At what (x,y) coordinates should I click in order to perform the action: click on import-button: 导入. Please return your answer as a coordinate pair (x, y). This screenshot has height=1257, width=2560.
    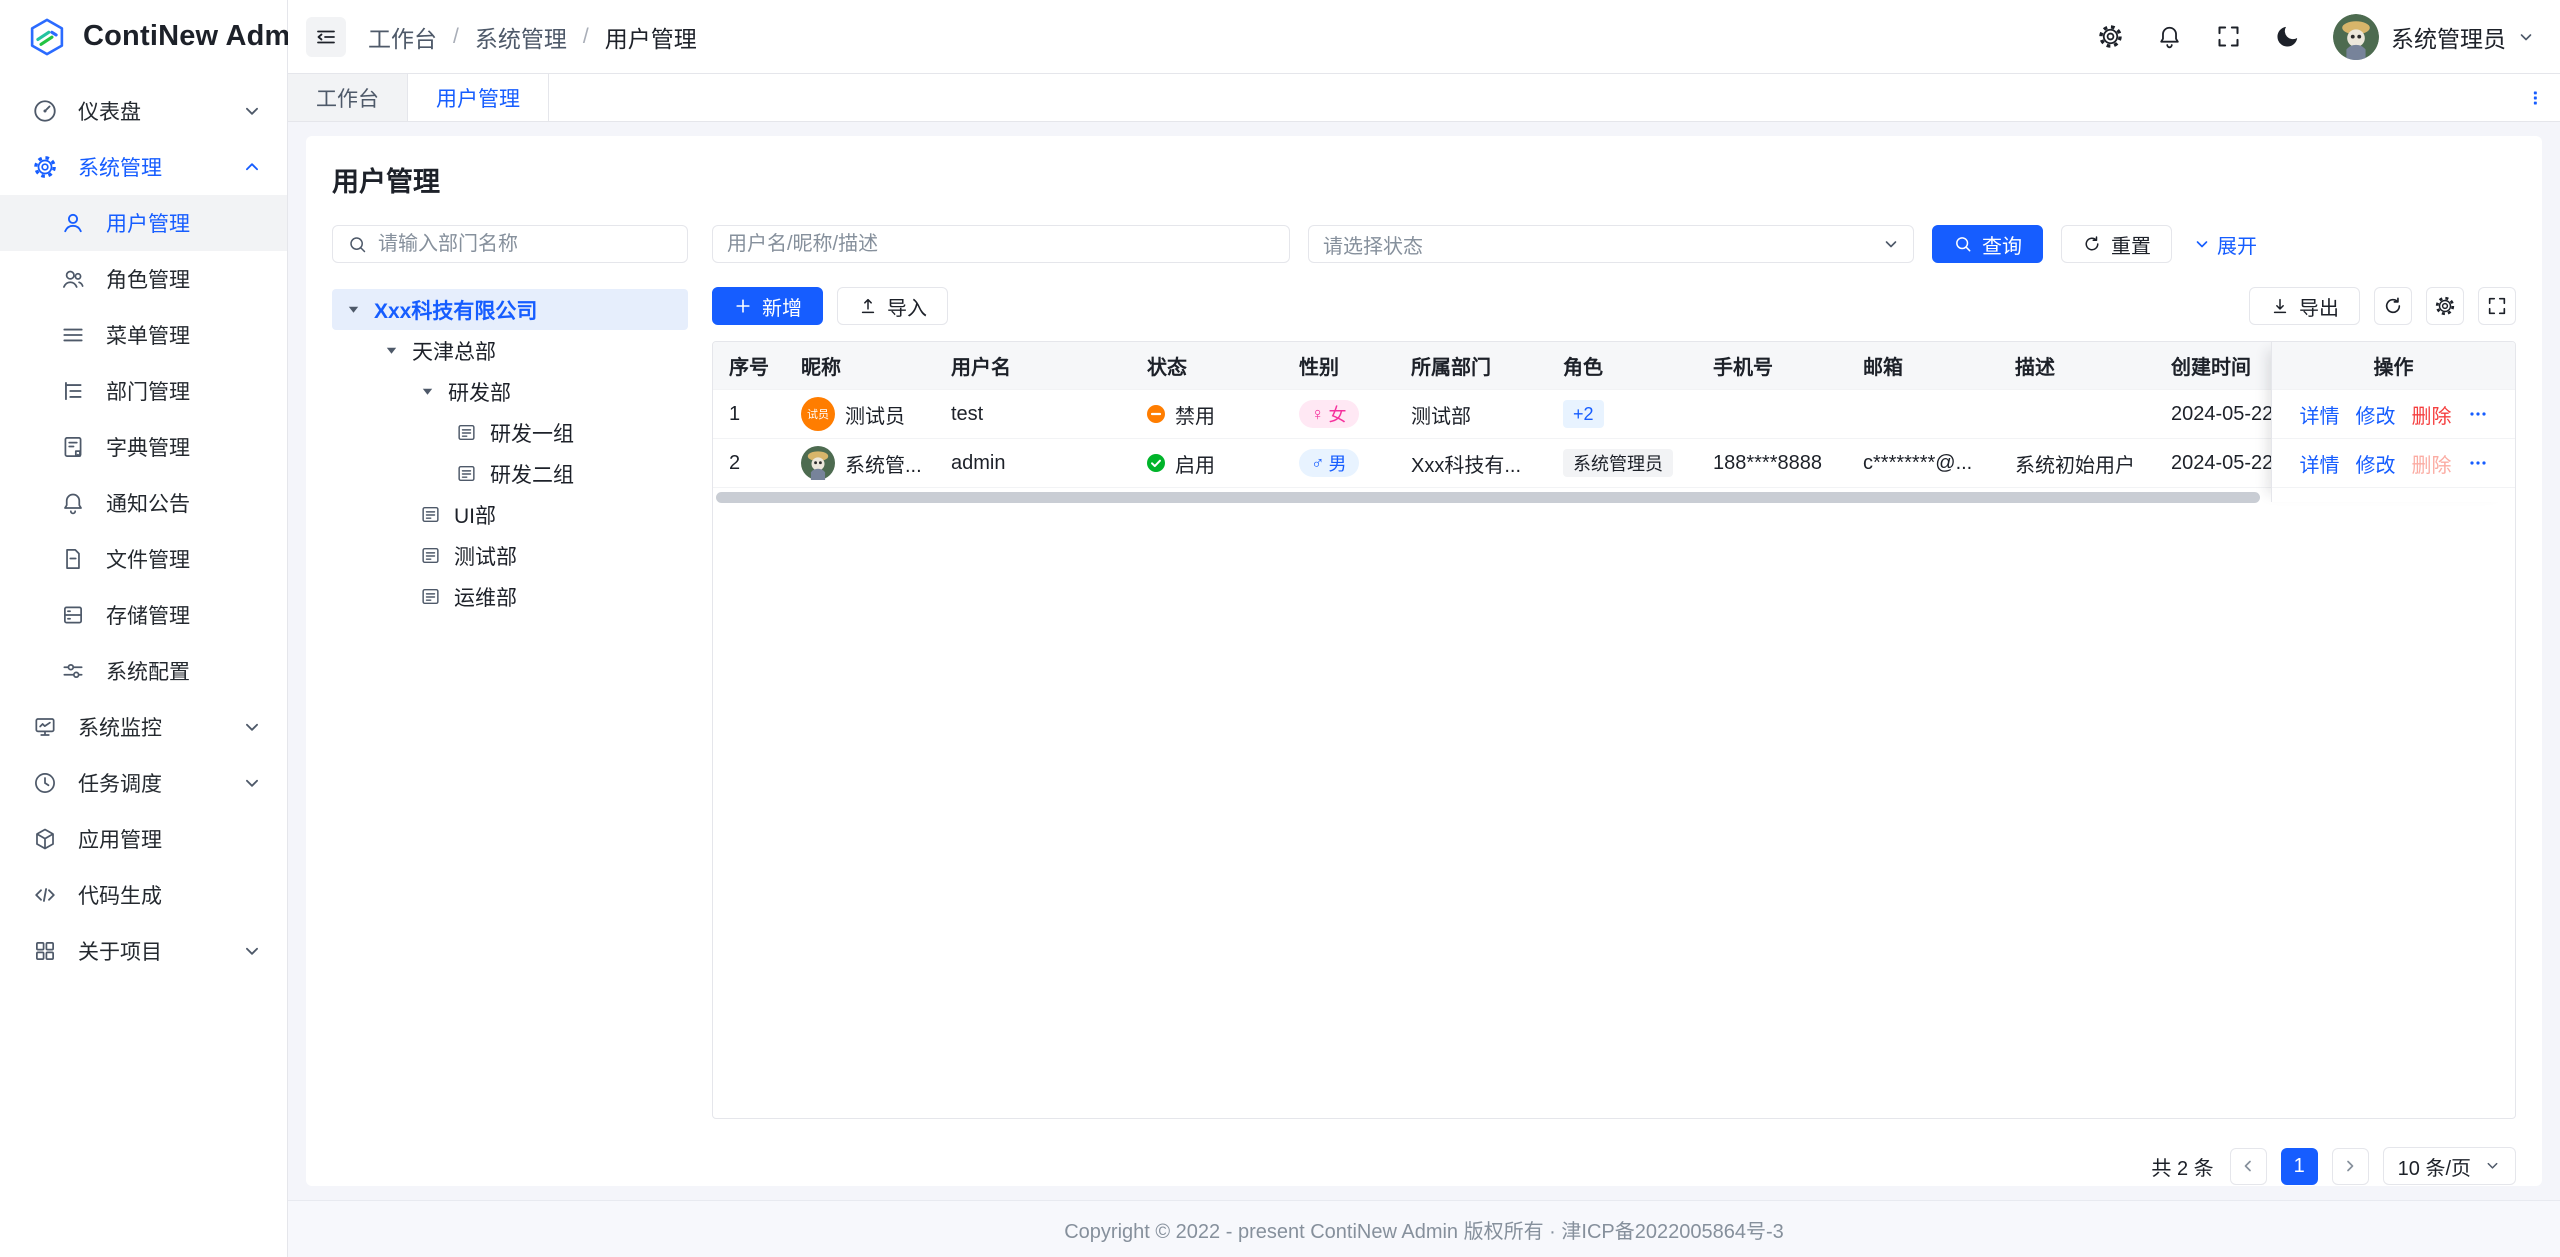
    Looking at the image, I should click on (892, 306).